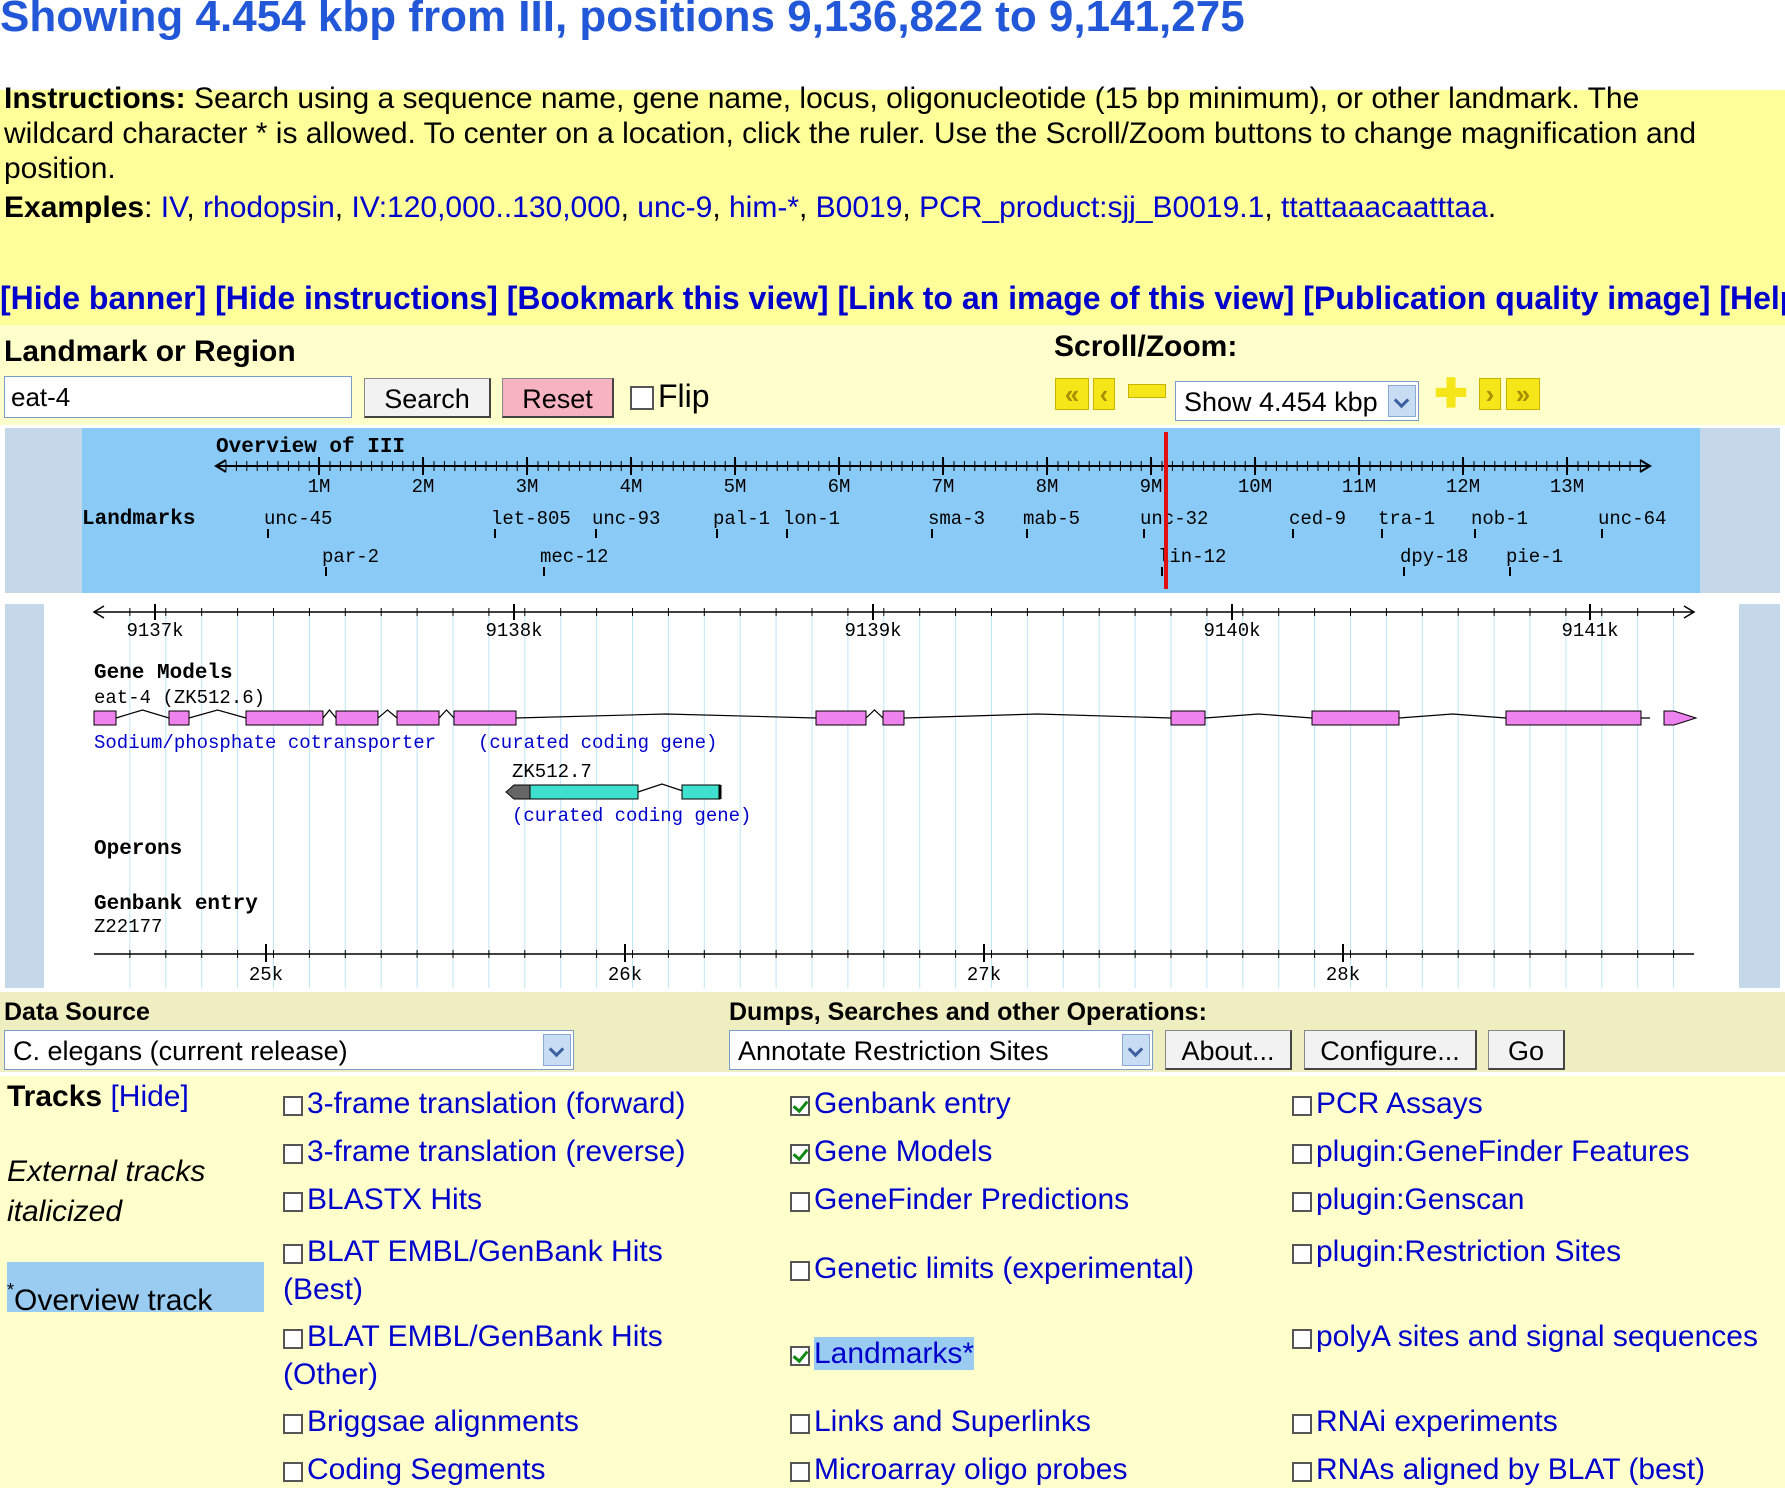 The width and height of the screenshot is (1785, 1489). Describe the element at coordinates (135, 1289) in the screenshot. I see `overview-track-note: *Overview track` at that location.